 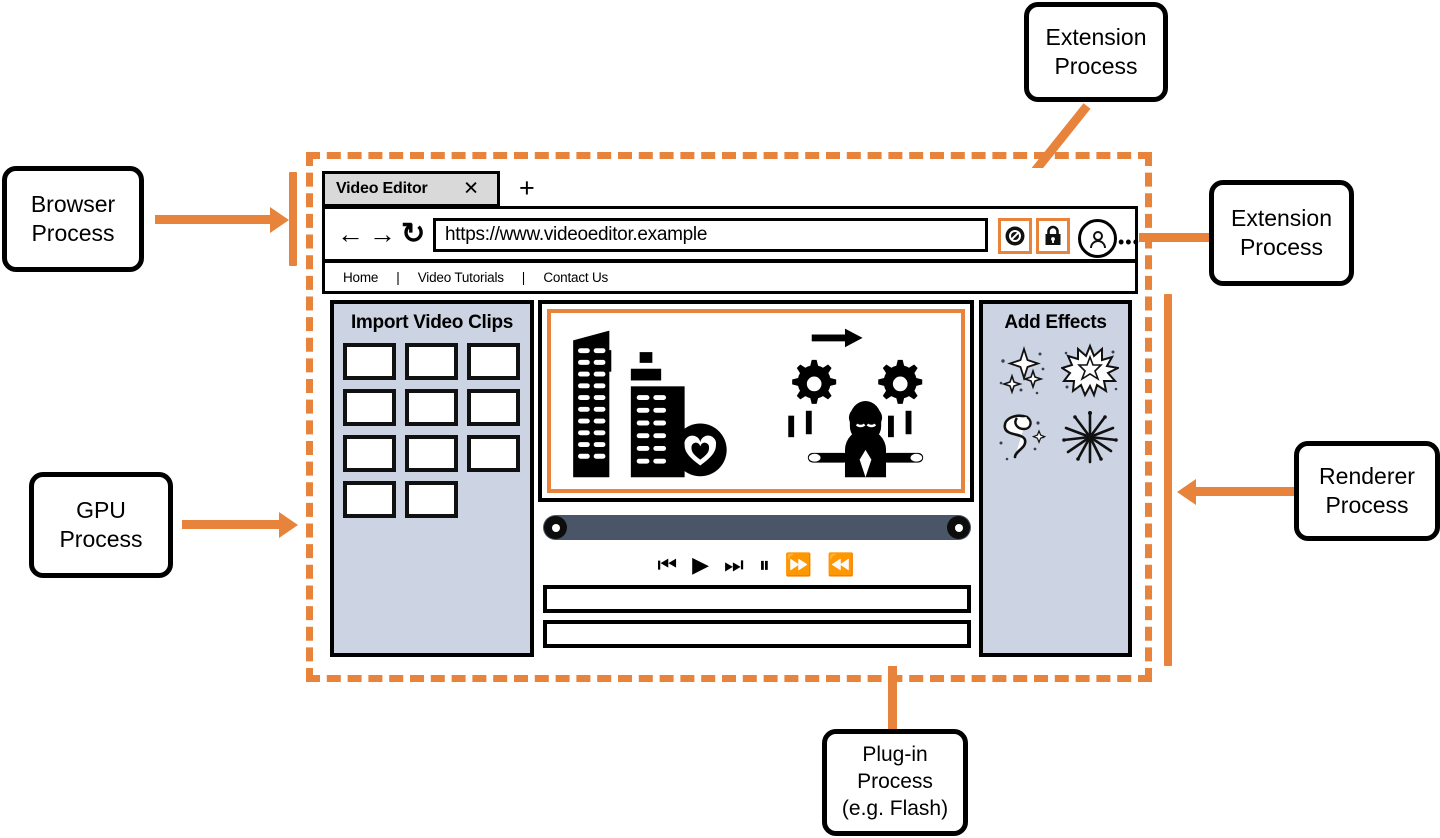 I want to click on callout-renderer-process-line1: Renderer, so click(x=1367, y=475).